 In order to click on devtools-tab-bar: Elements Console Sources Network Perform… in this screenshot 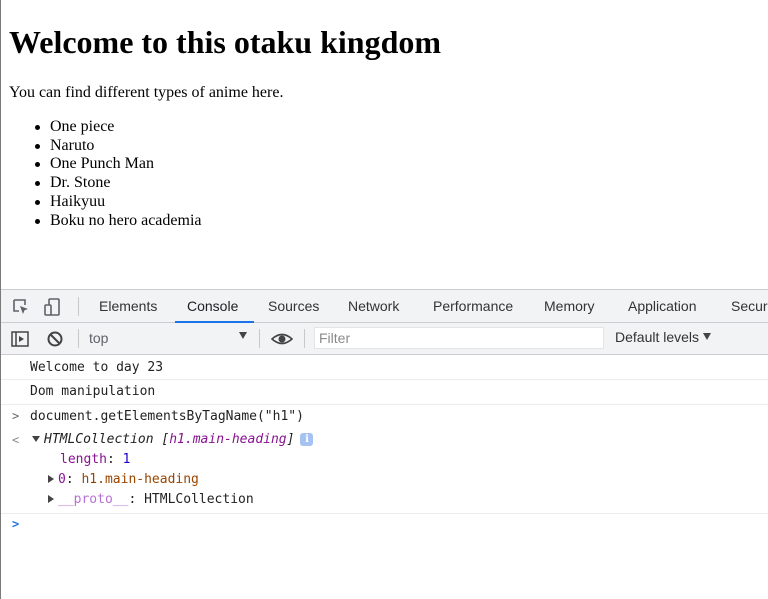, I will do `click(384, 306)`.